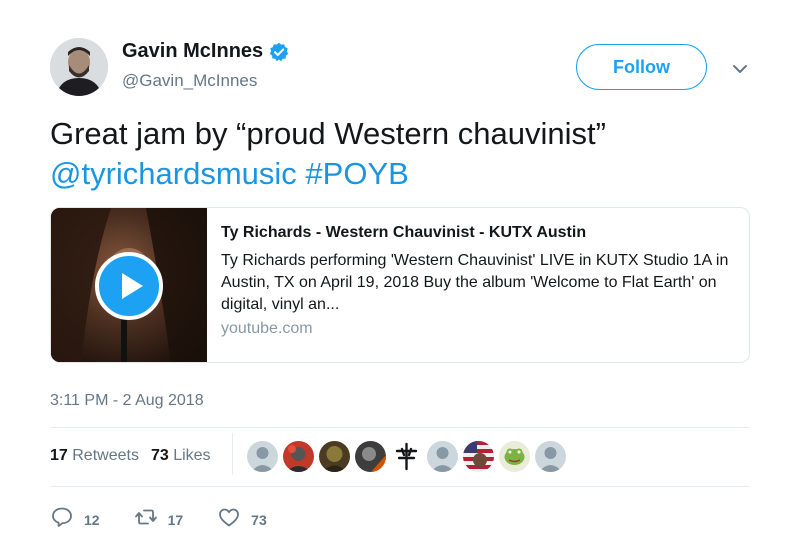 This screenshot has width=798, height=545. What do you see at coordinates (232, 454) in the screenshot?
I see `stats-separator` at bounding box center [232, 454].